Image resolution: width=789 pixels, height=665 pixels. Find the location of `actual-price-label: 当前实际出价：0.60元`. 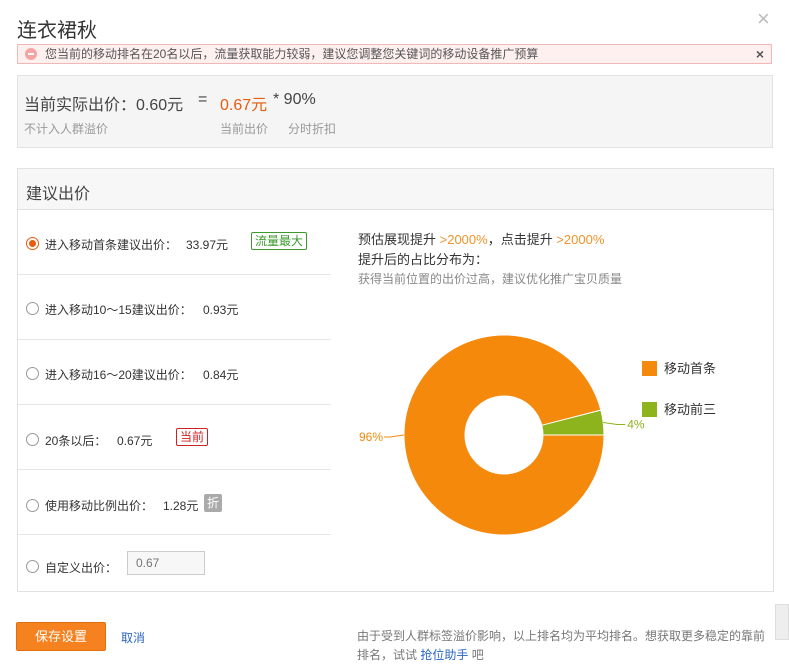

actual-price-label: 当前实际出价：0.60元 is located at coordinates (104, 105).